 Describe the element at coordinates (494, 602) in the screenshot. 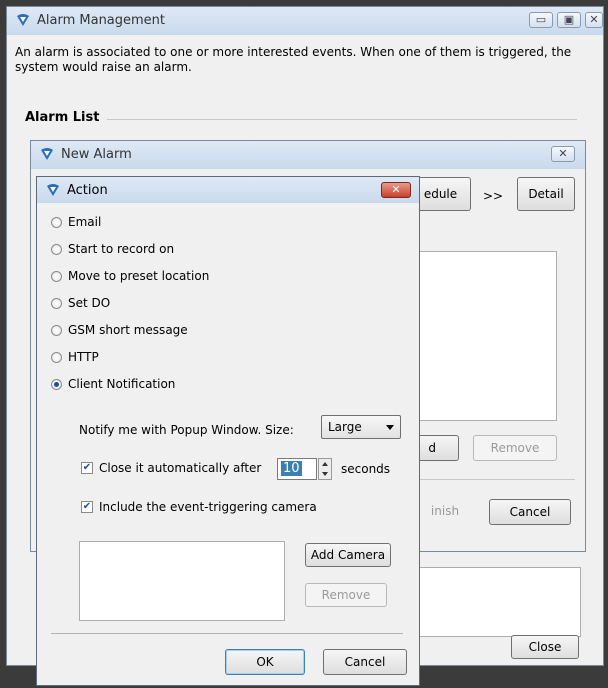

I see `alarm-list-panel` at that location.